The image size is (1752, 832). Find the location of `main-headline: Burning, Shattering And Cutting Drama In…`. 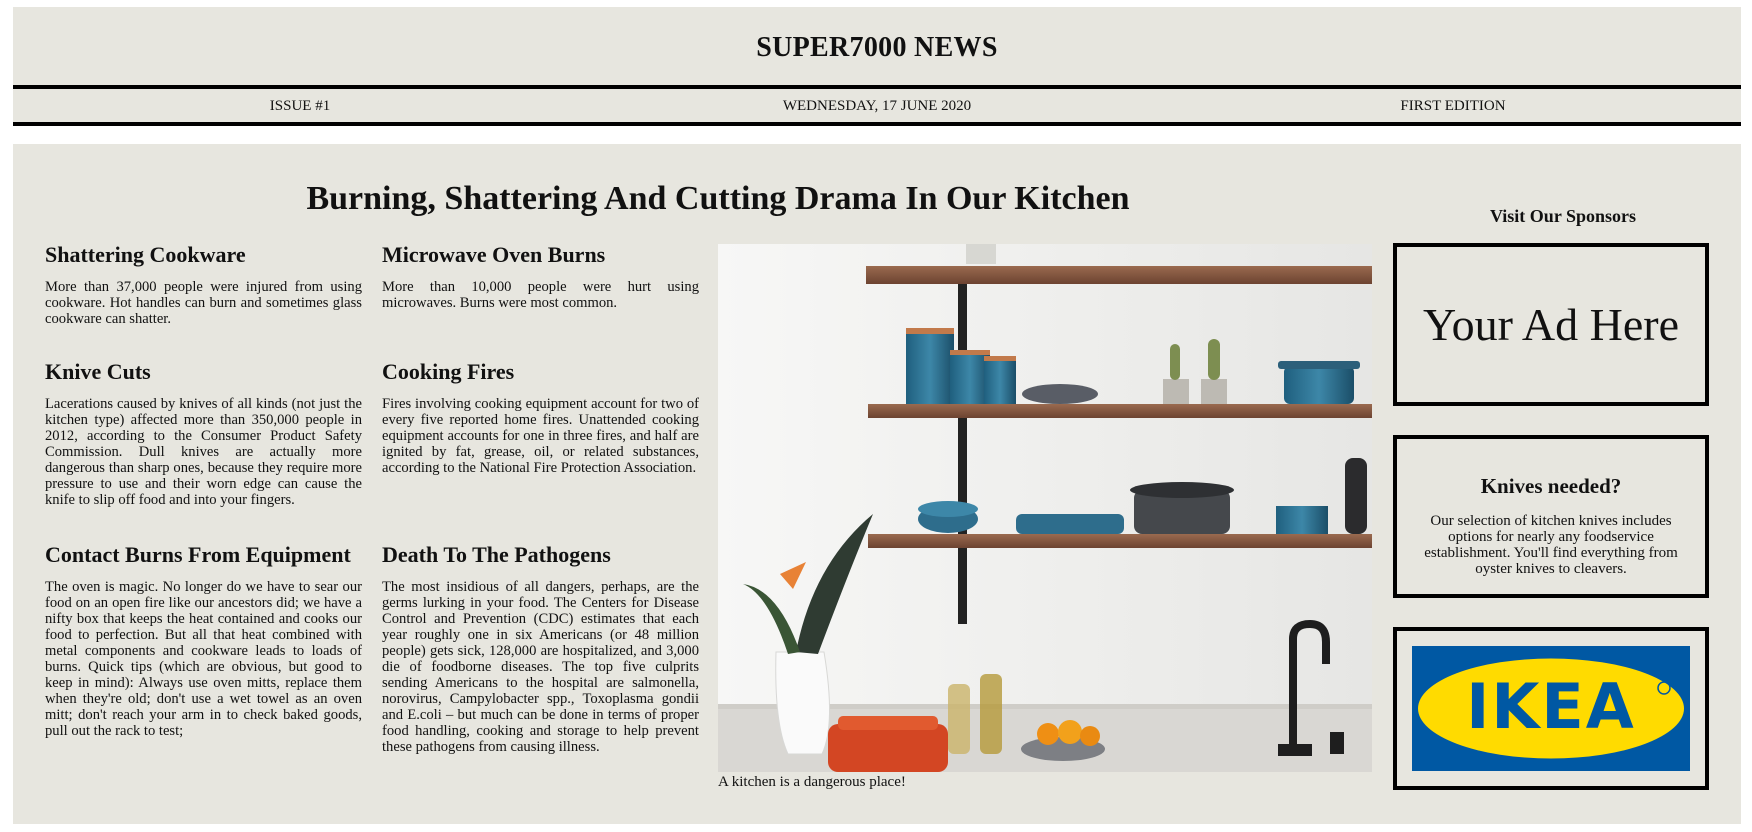

main-headline: Burning, Shattering And Cutting Drama In… is located at coordinates (718, 198).